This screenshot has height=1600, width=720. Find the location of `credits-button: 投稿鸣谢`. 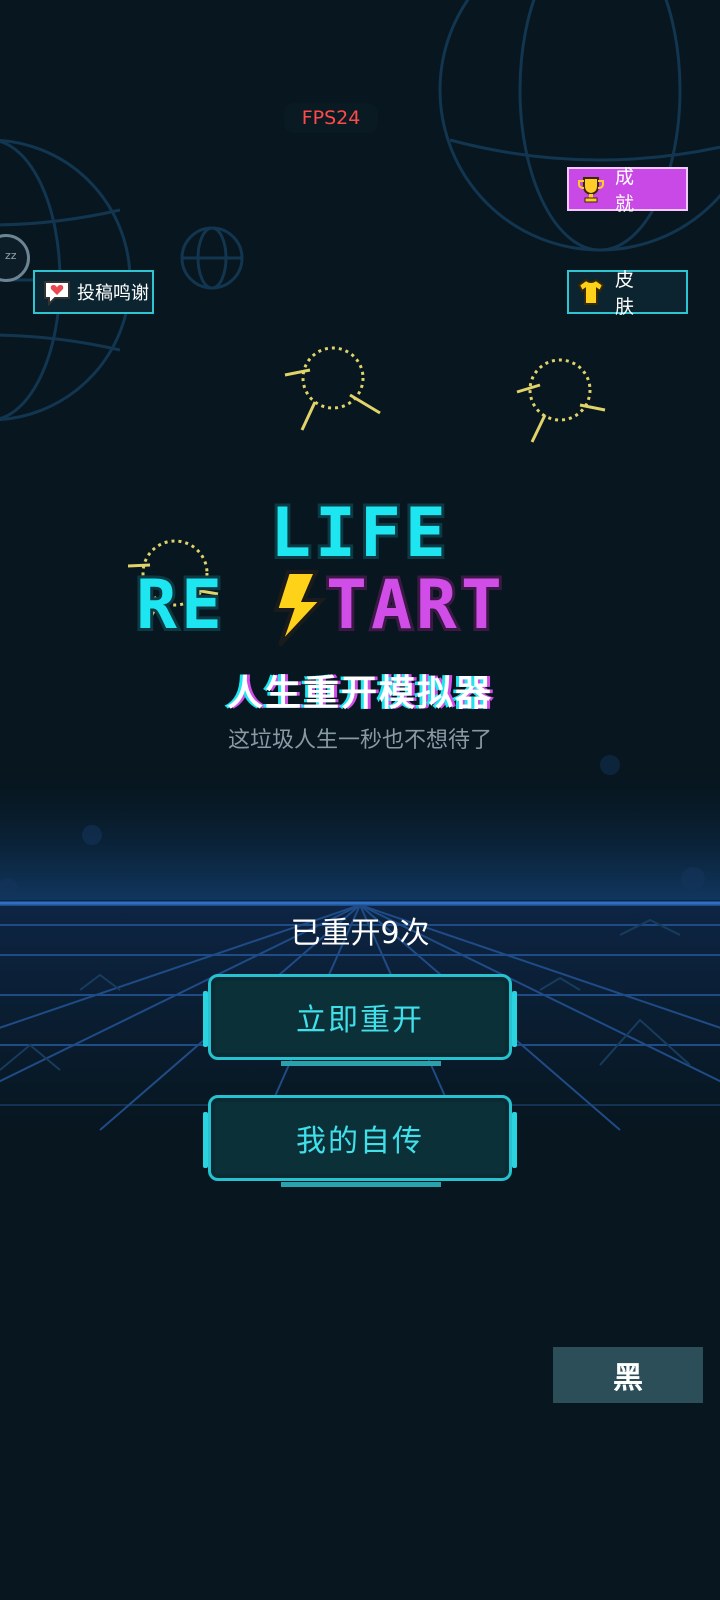

credits-button: 投稿鸣谢 is located at coordinates (93, 292).